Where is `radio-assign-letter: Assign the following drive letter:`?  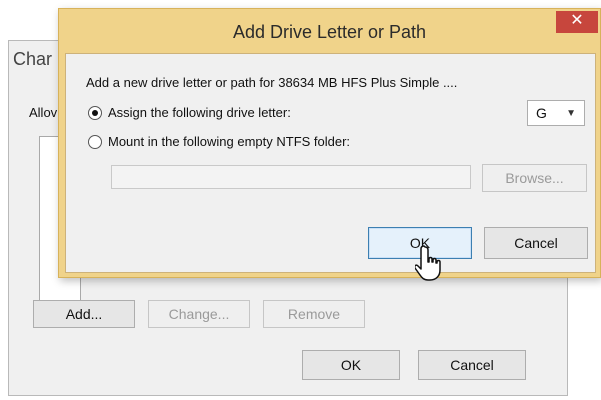 radio-assign-letter: Assign the following drive letter: is located at coordinates (189, 112).